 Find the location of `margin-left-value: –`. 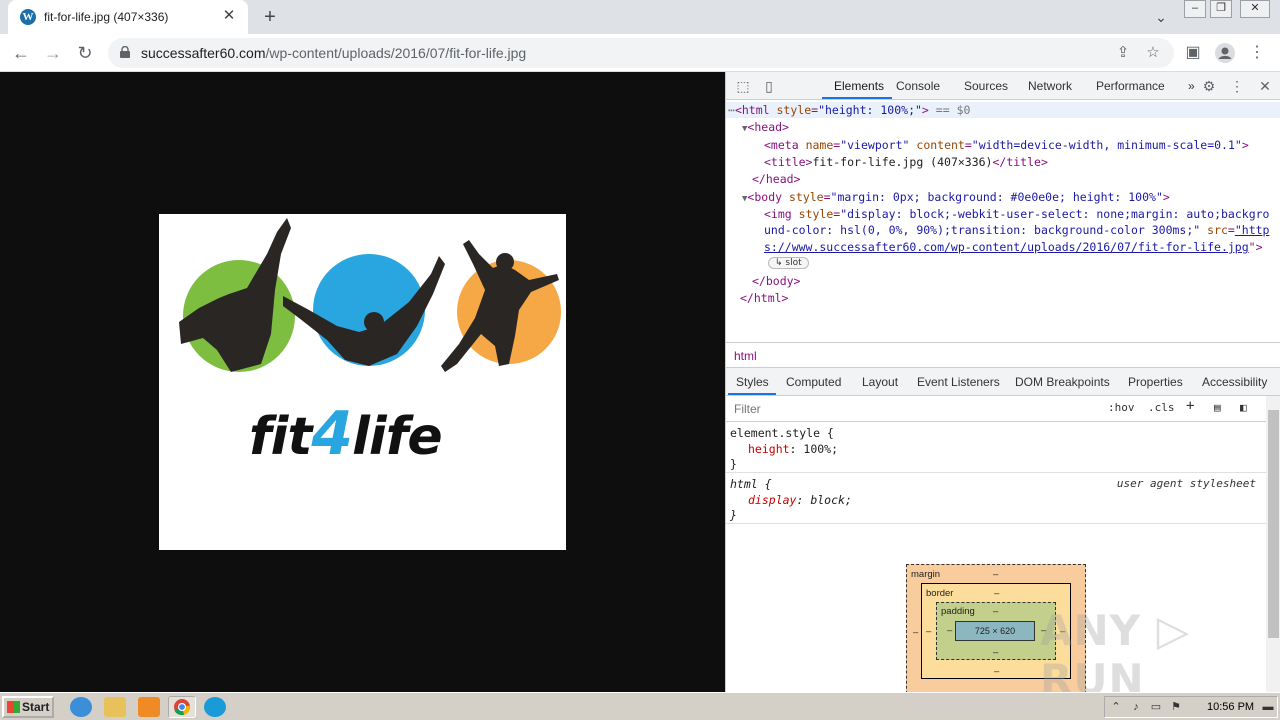

margin-left-value: – is located at coordinates (916, 632).